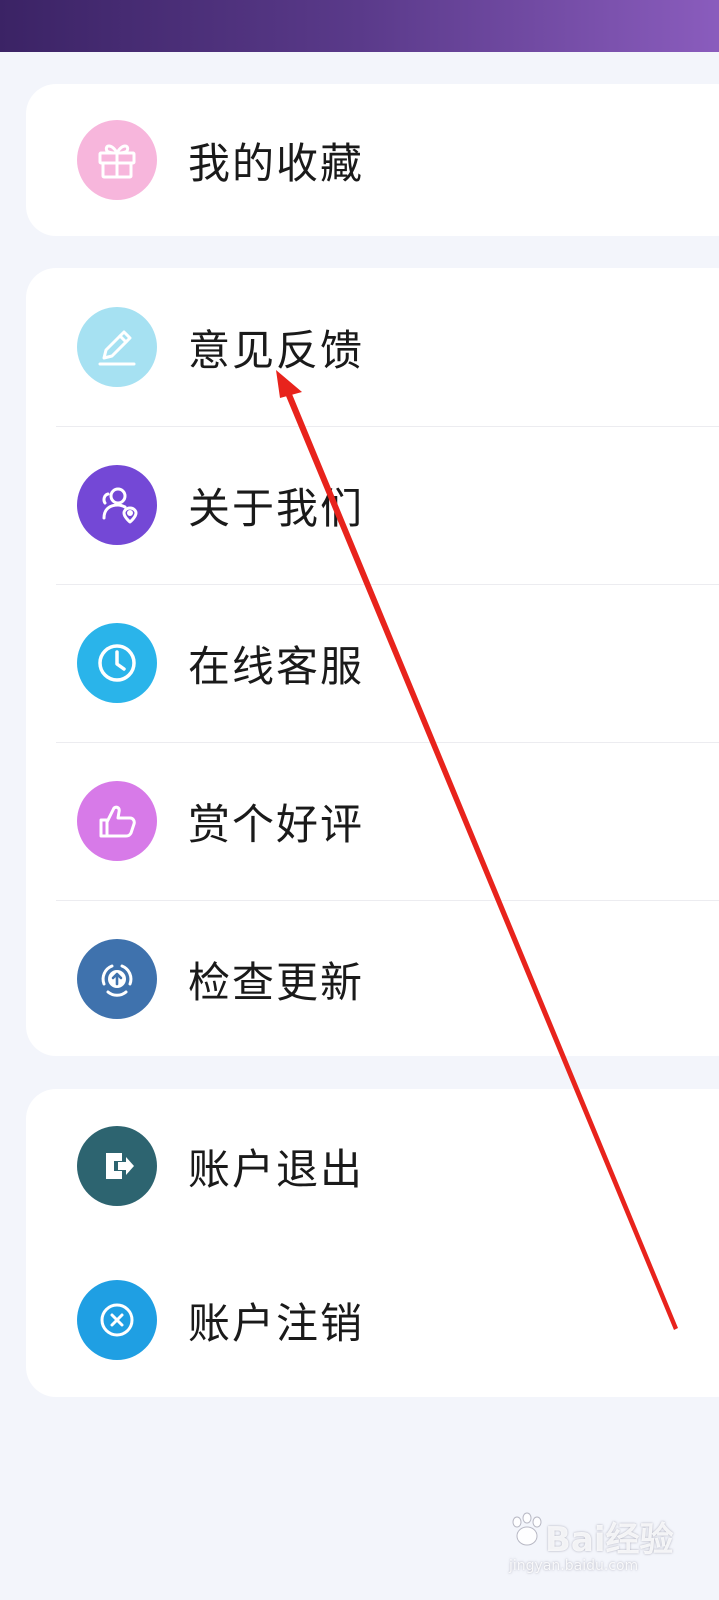 Image resolution: width=719 pixels, height=1600 pixels. I want to click on close-circle-icon, so click(117, 1320).